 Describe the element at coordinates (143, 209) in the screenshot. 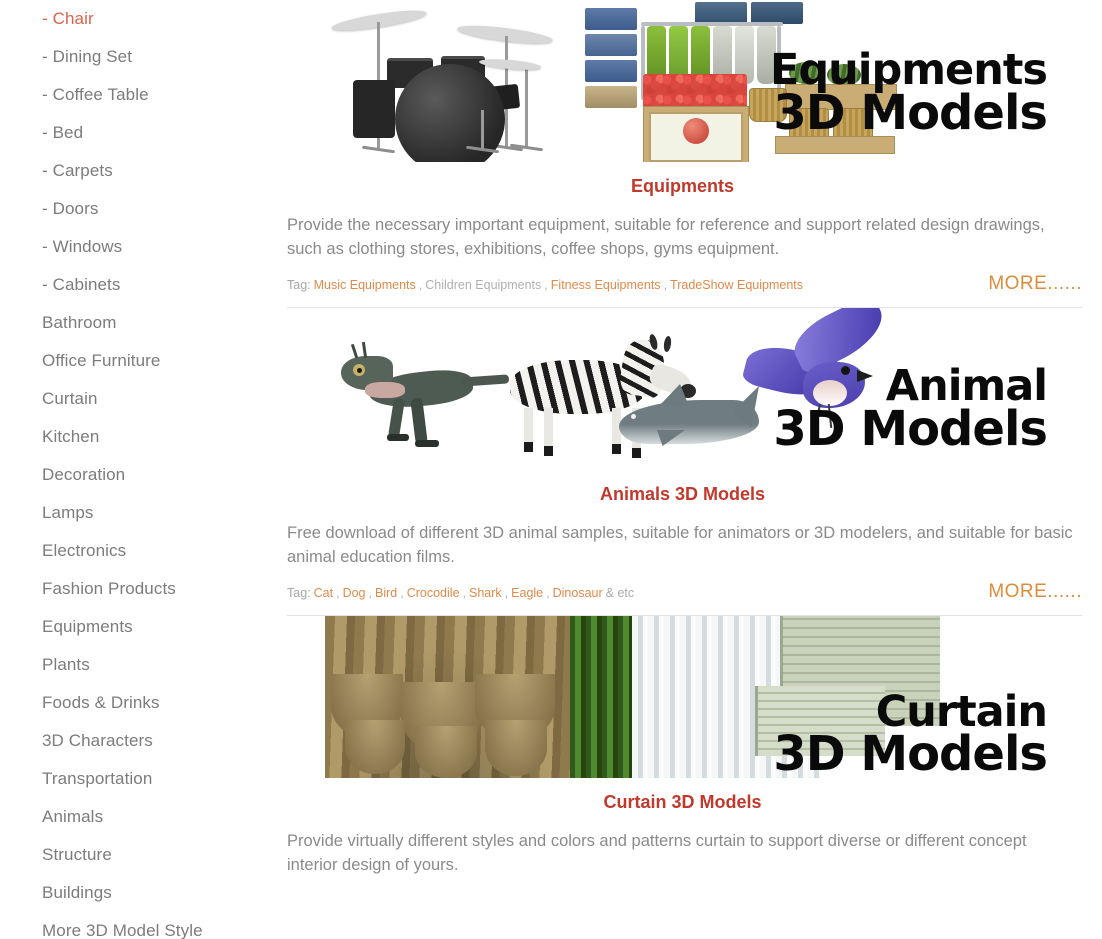

I see `sidebar-item-doors: - Doors` at that location.